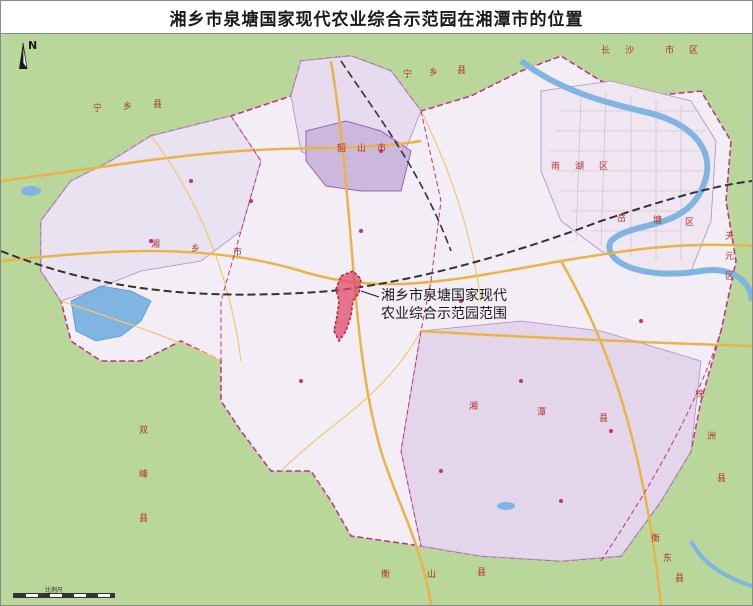  I want to click on label-xiangxiang-1: 湘, so click(156, 245).